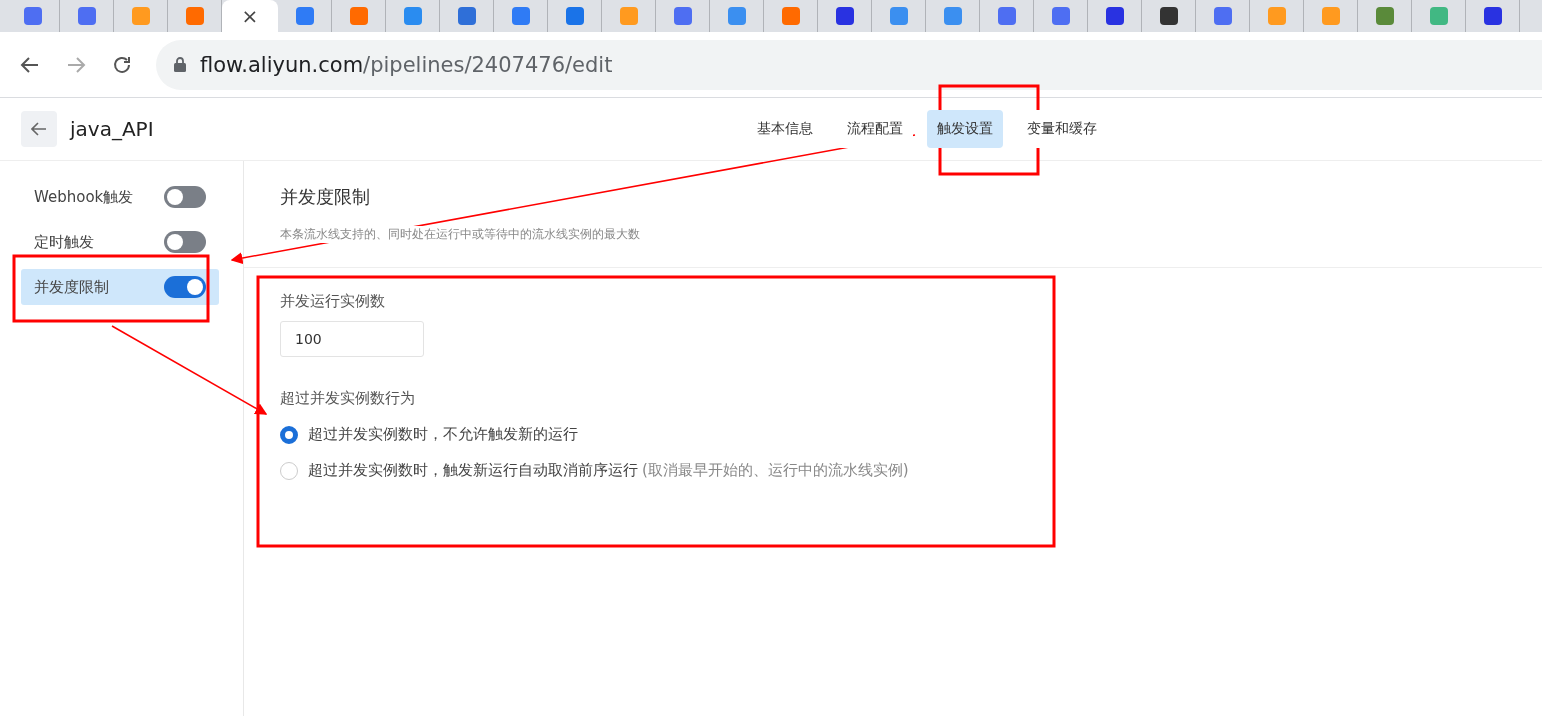 The image size is (1542, 716). What do you see at coordinates (64, 242) in the screenshot?
I see `sidebar-label: 定时触发` at bounding box center [64, 242].